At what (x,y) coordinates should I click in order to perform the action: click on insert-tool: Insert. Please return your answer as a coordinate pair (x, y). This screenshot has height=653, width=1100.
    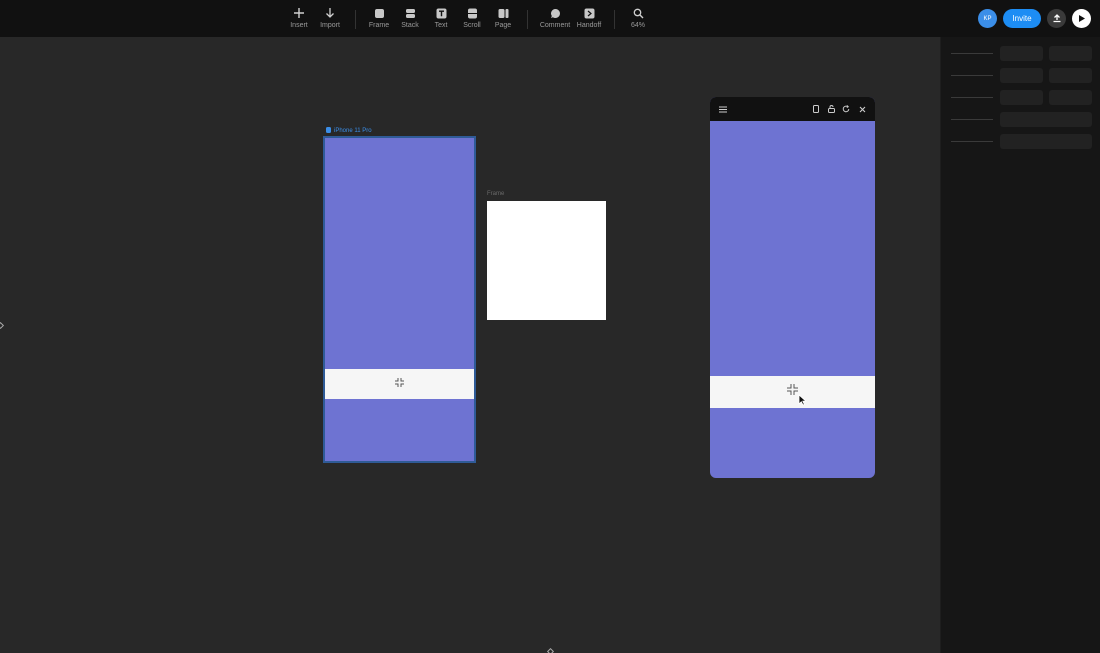
    Looking at the image, I should click on (299, 17).